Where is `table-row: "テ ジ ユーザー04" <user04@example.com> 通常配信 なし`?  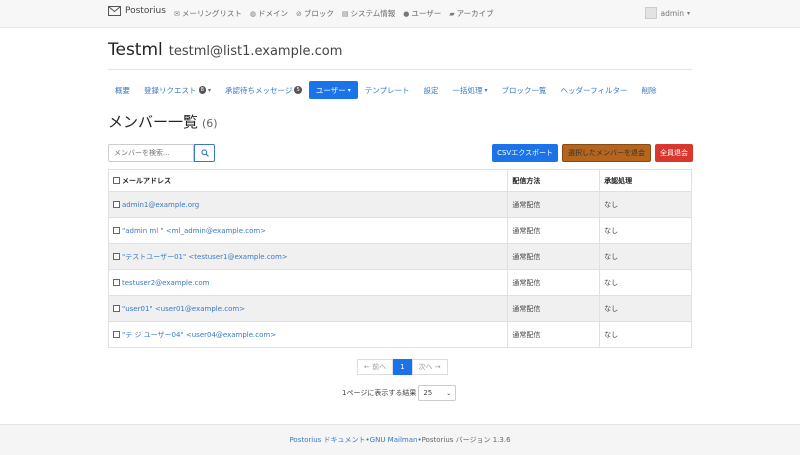 table-row: "テ ジ ユーザー04" <user04@example.com> 通常配信 なし is located at coordinates (399, 334).